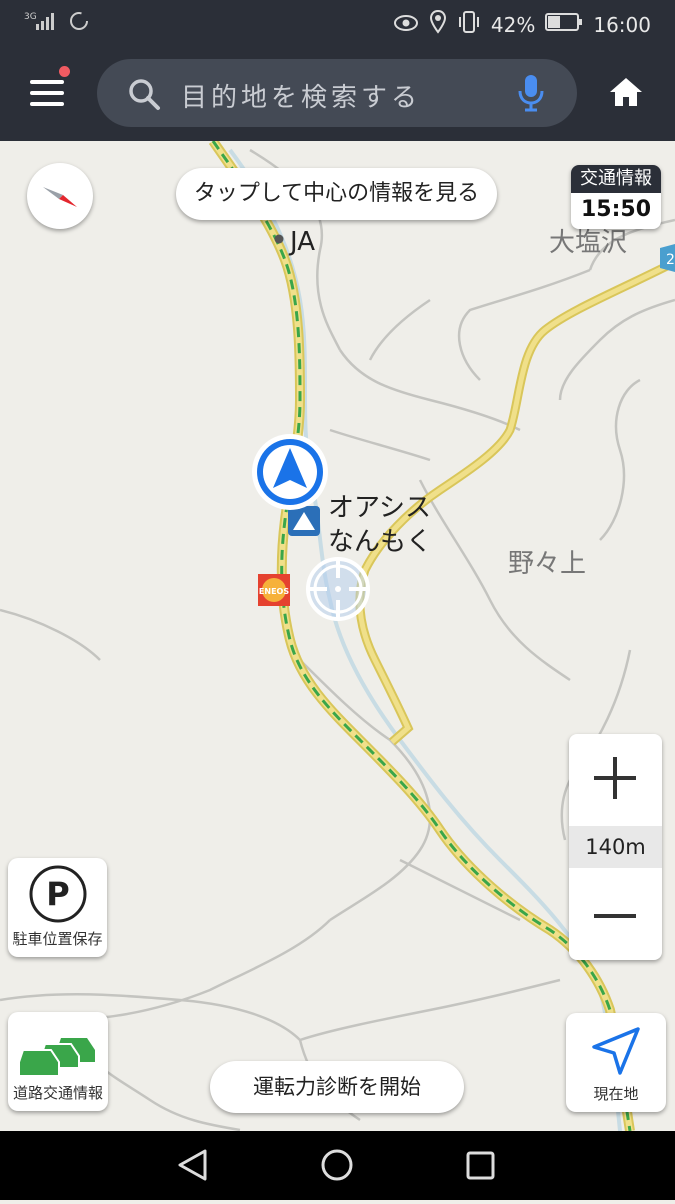  Describe the element at coordinates (302, 242) in the screenshot. I see `place-label-ja: JA` at that location.